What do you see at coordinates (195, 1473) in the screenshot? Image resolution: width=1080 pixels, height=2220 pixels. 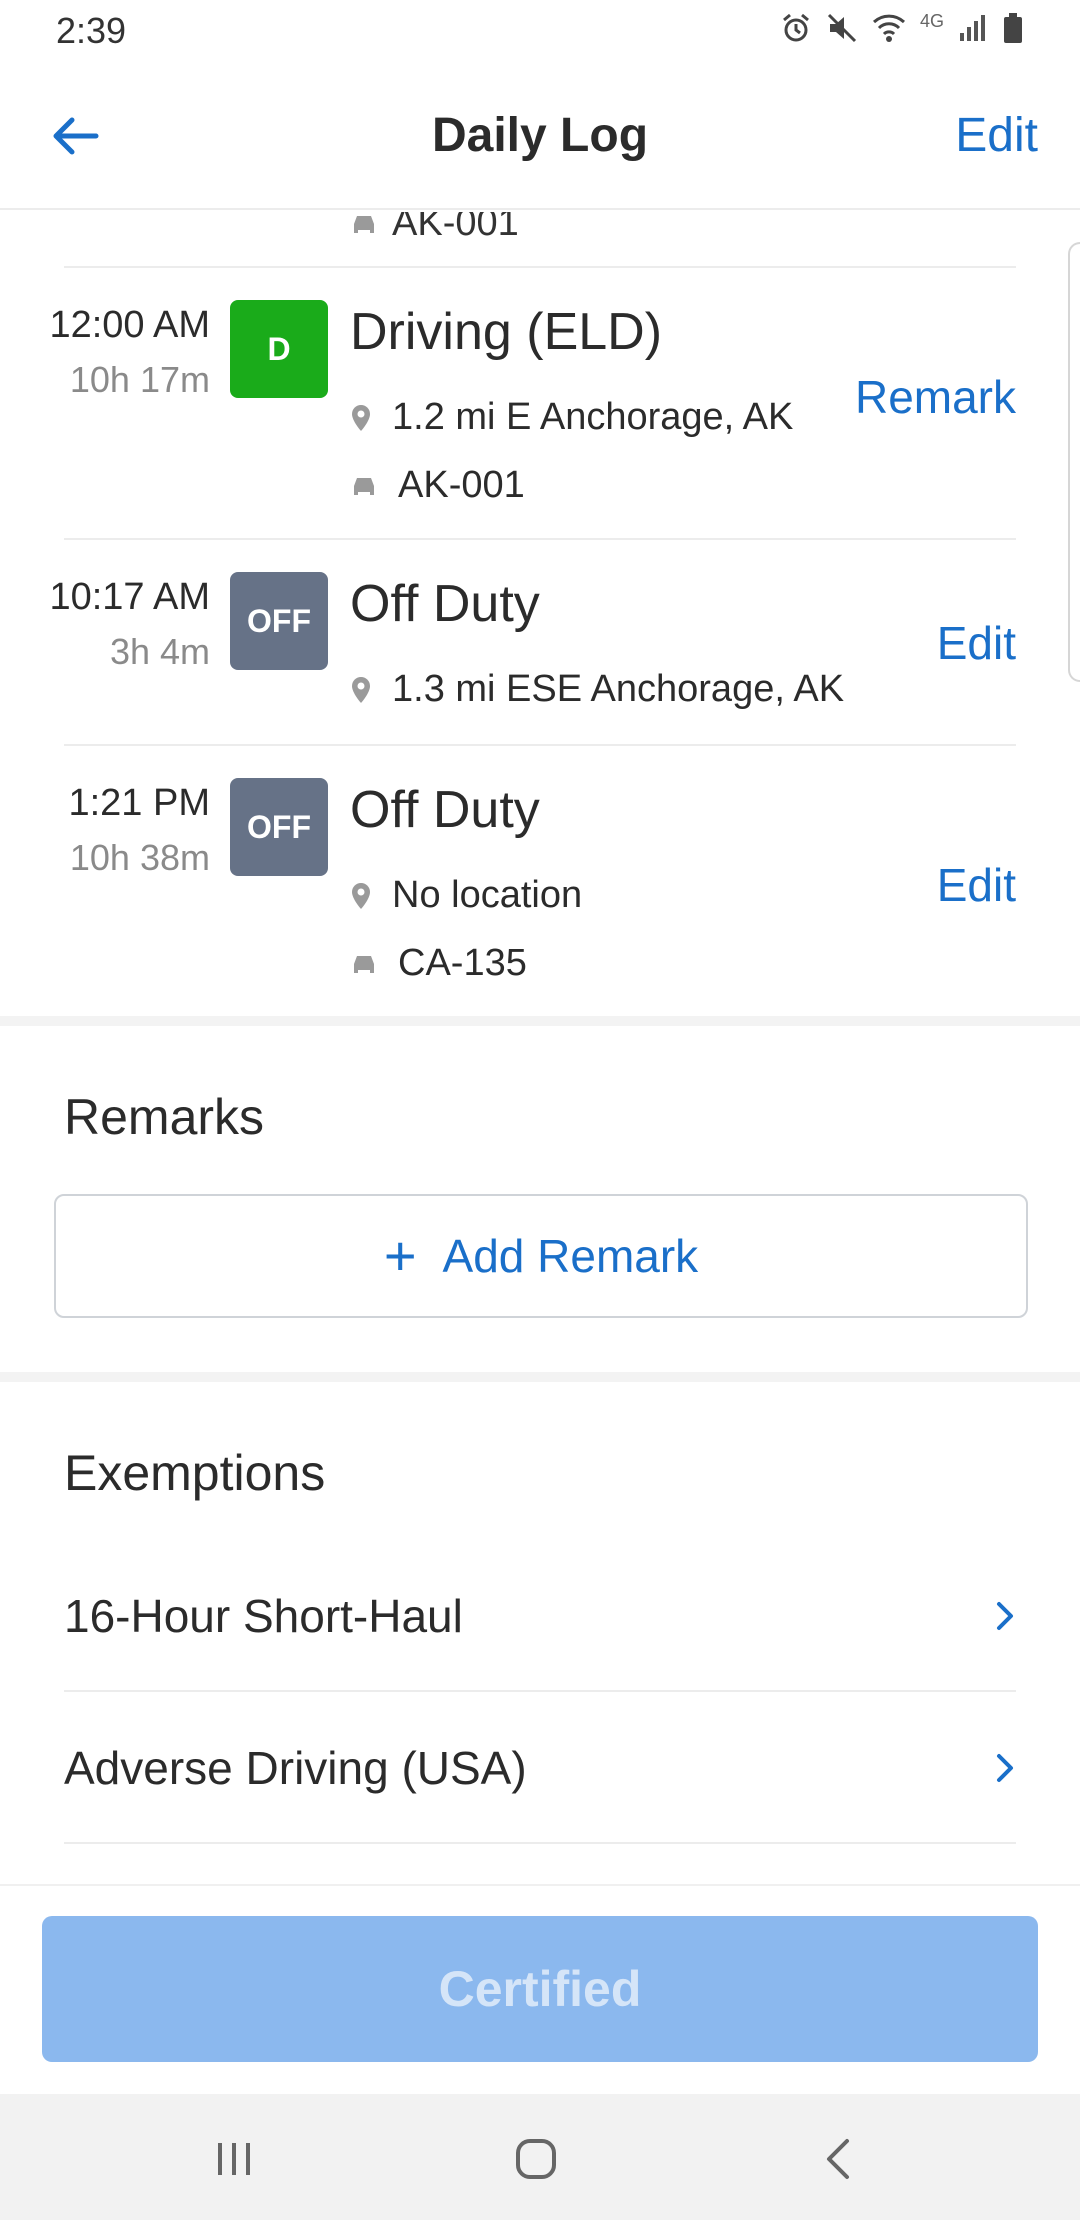 I see `exemptions-title: Exemptions` at bounding box center [195, 1473].